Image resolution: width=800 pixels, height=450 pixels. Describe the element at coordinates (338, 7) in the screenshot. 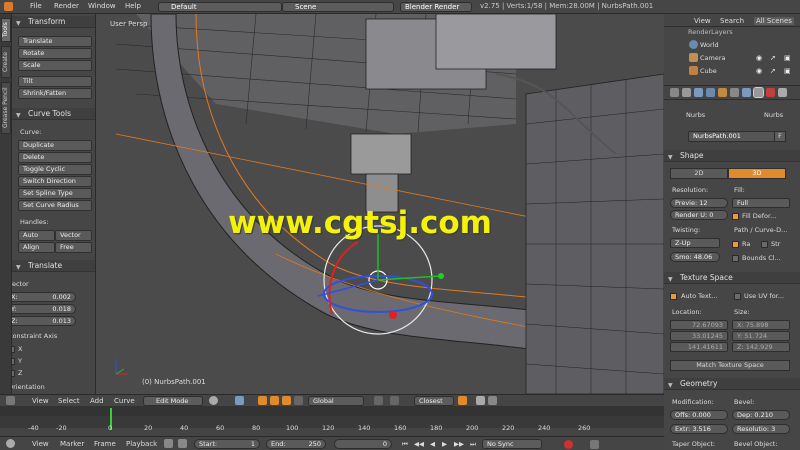

I see `scene-selector: Scene` at that location.